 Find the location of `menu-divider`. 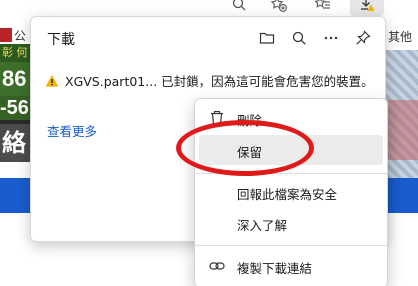

menu-divider is located at coordinates (291, 245).